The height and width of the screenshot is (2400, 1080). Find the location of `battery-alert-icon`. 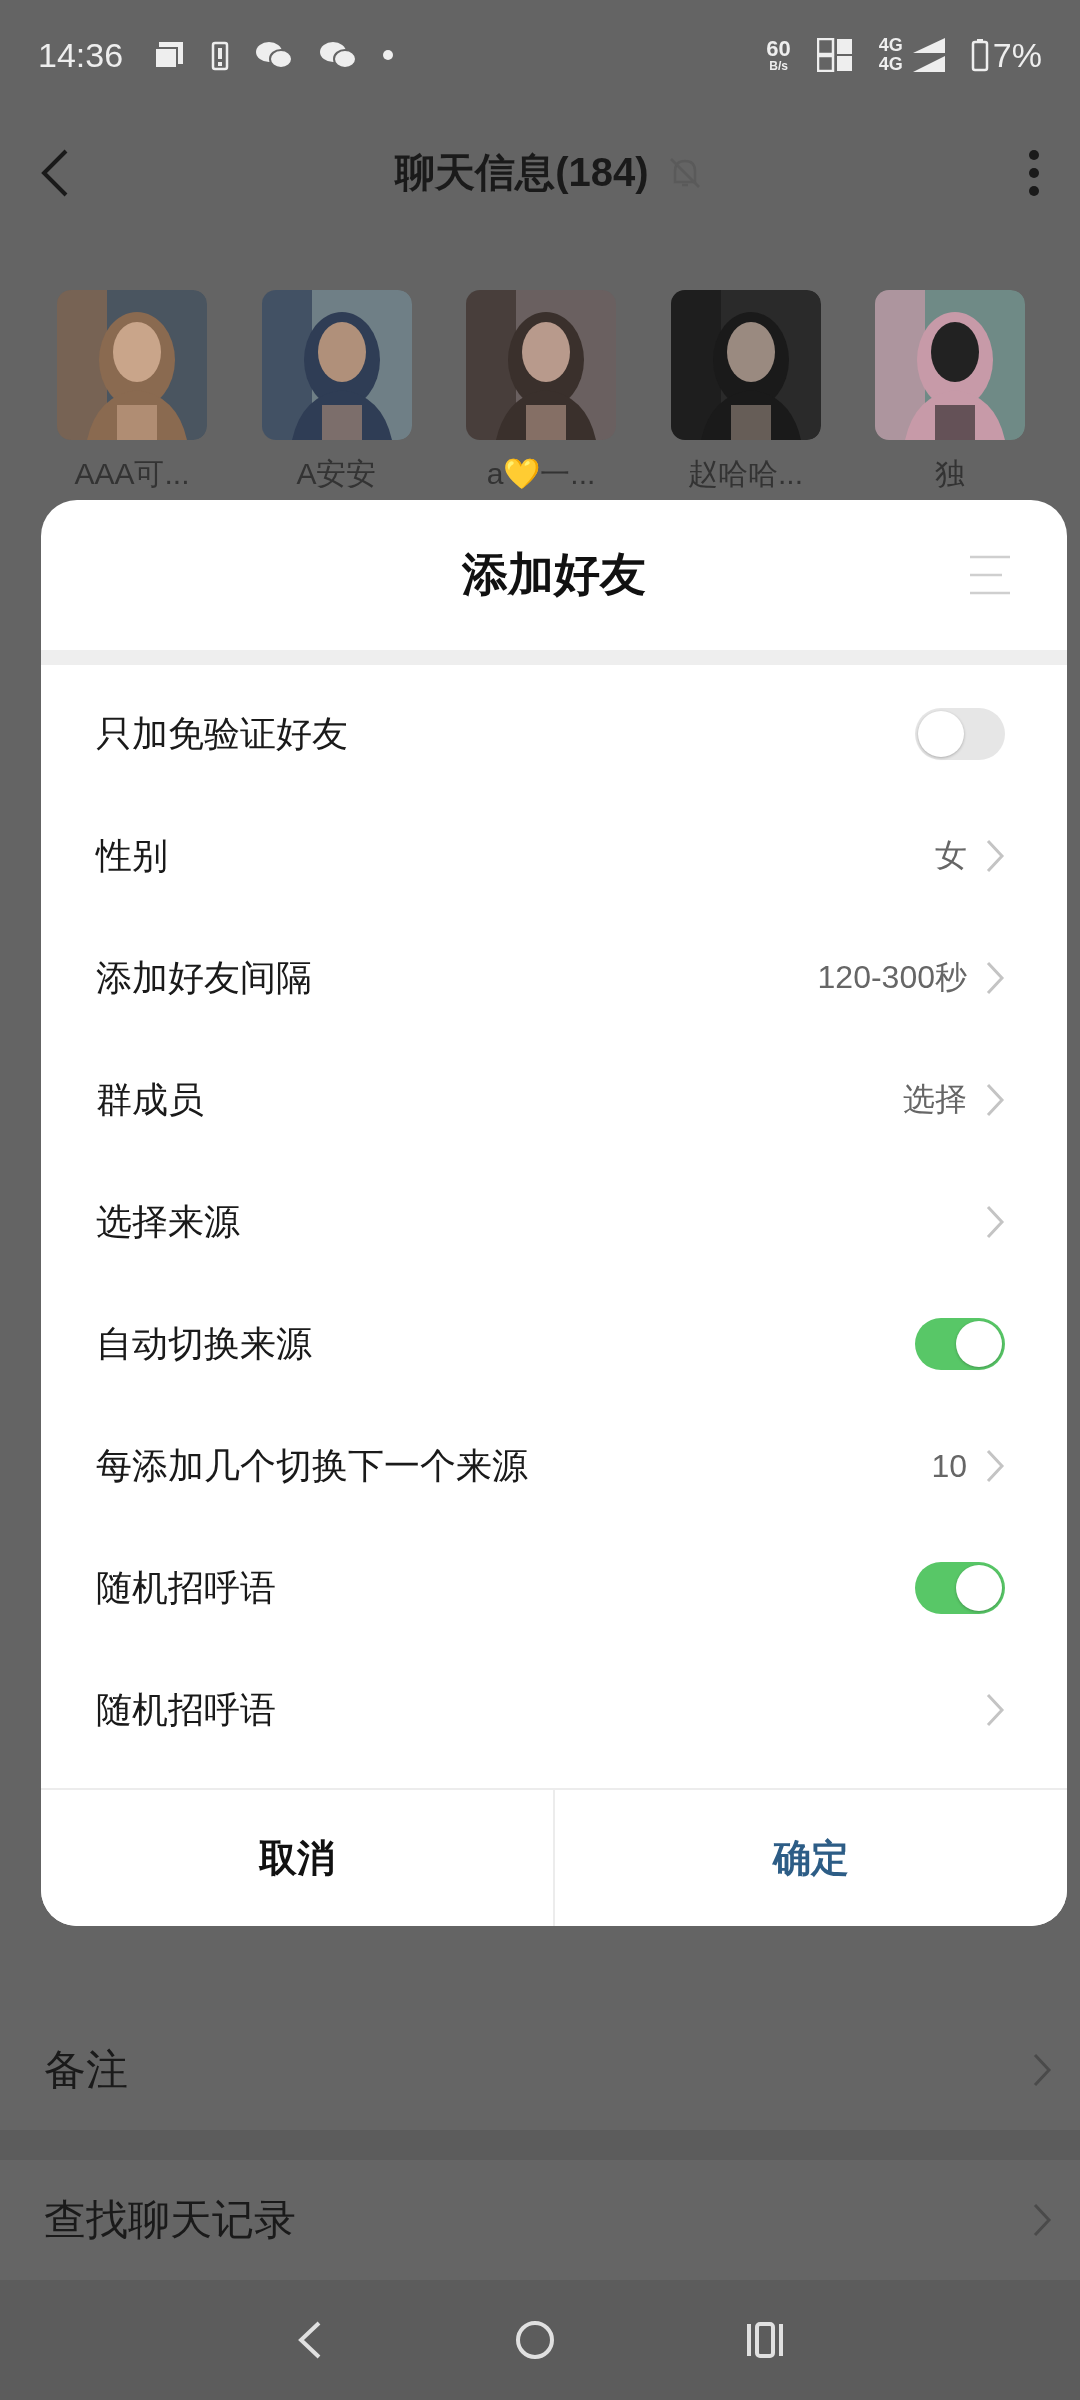

battery-alert-icon is located at coordinates (220, 55).